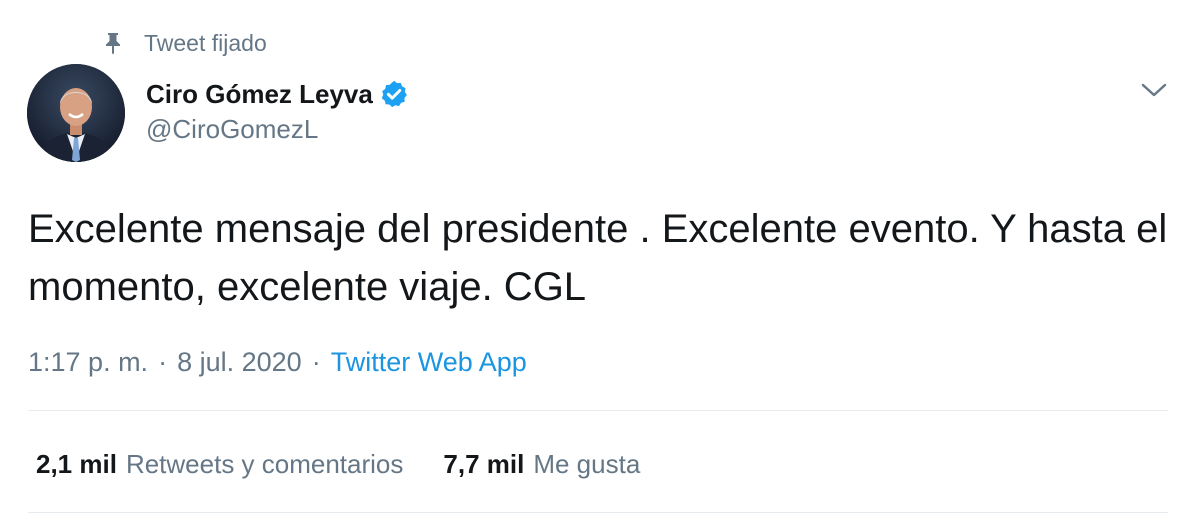 The image size is (1200, 514). Describe the element at coordinates (205, 42) in the screenshot. I see `pinned-label: Tweet fijado` at that location.